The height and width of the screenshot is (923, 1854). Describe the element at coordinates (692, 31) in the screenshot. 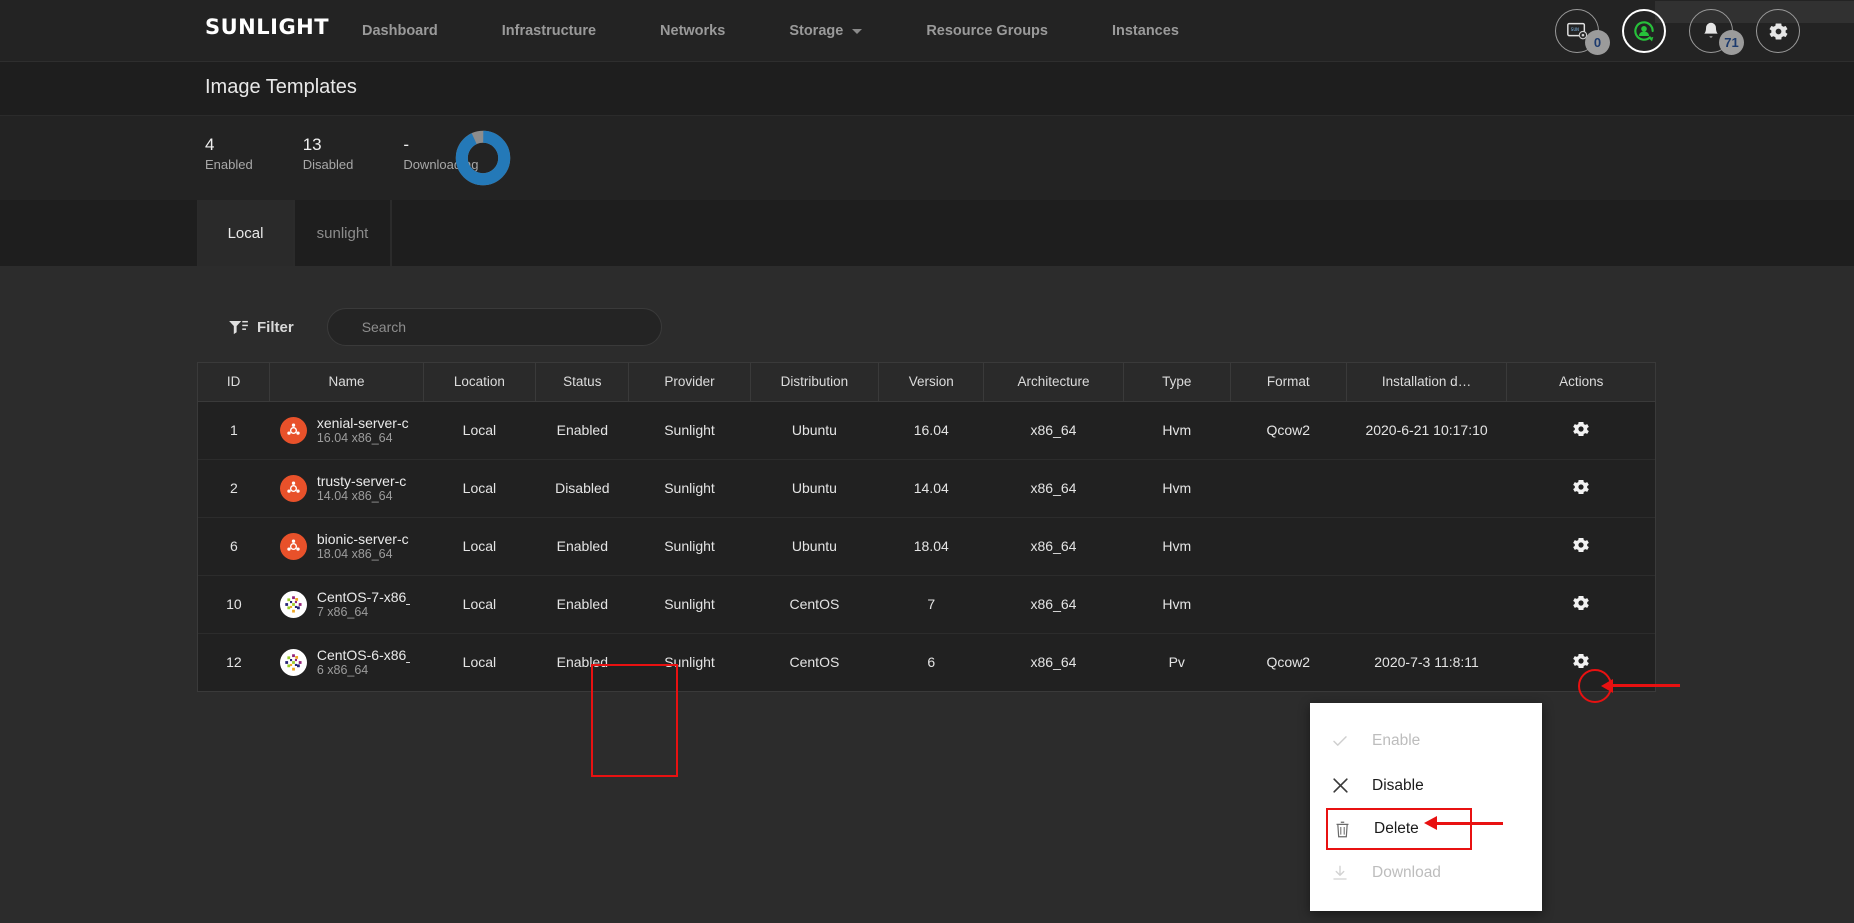

I see `nav-link-networks: Networks` at that location.